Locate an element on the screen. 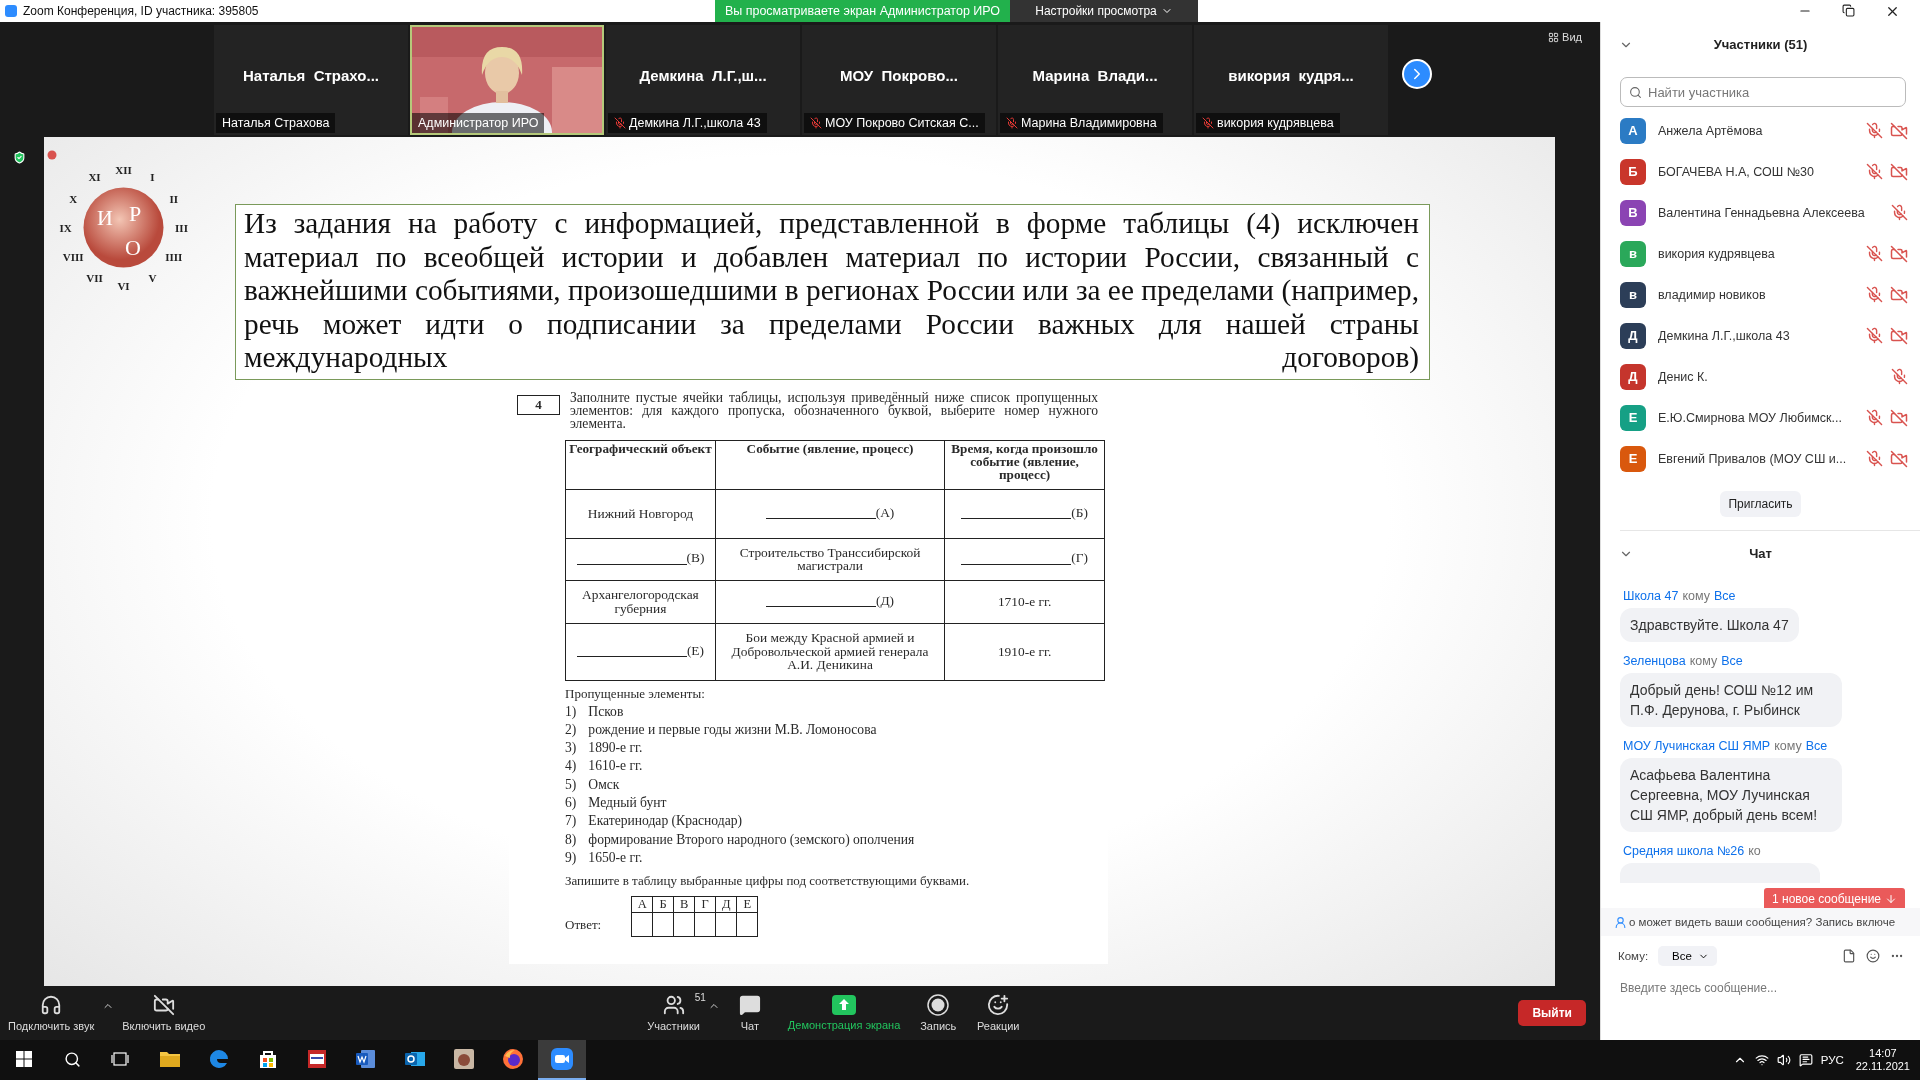  clock: 14:07 22.11.2021 is located at coordinates (1882, 1060).